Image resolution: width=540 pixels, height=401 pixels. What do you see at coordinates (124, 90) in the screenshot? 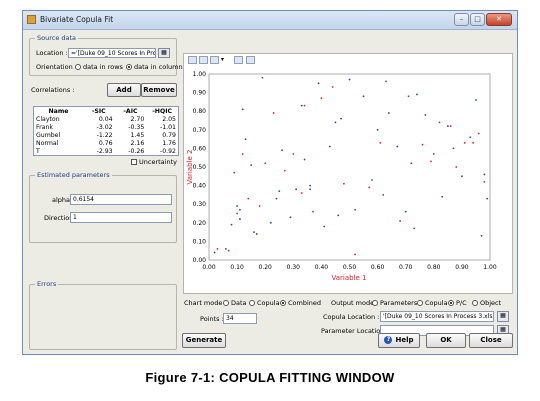
I see `add-button: Add` at bounding box center [124, 90].